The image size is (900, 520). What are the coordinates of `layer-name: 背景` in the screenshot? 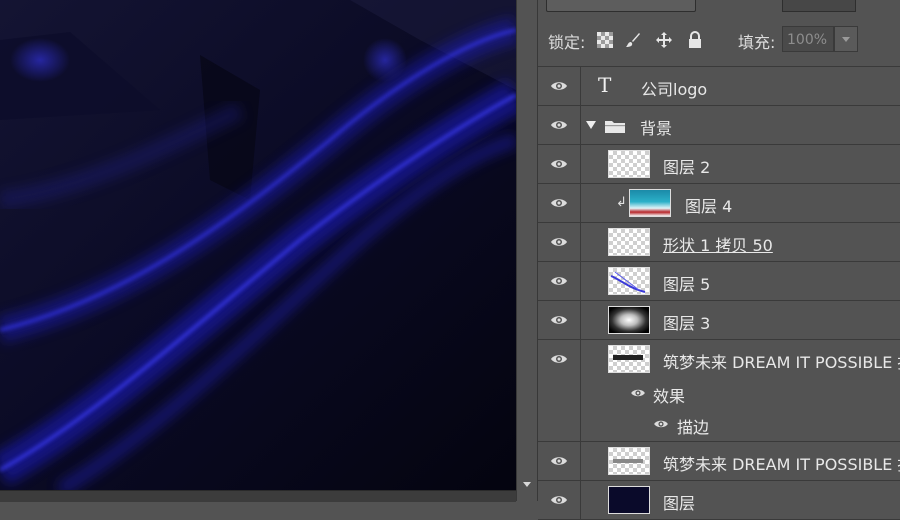 It's located at (656, 127).